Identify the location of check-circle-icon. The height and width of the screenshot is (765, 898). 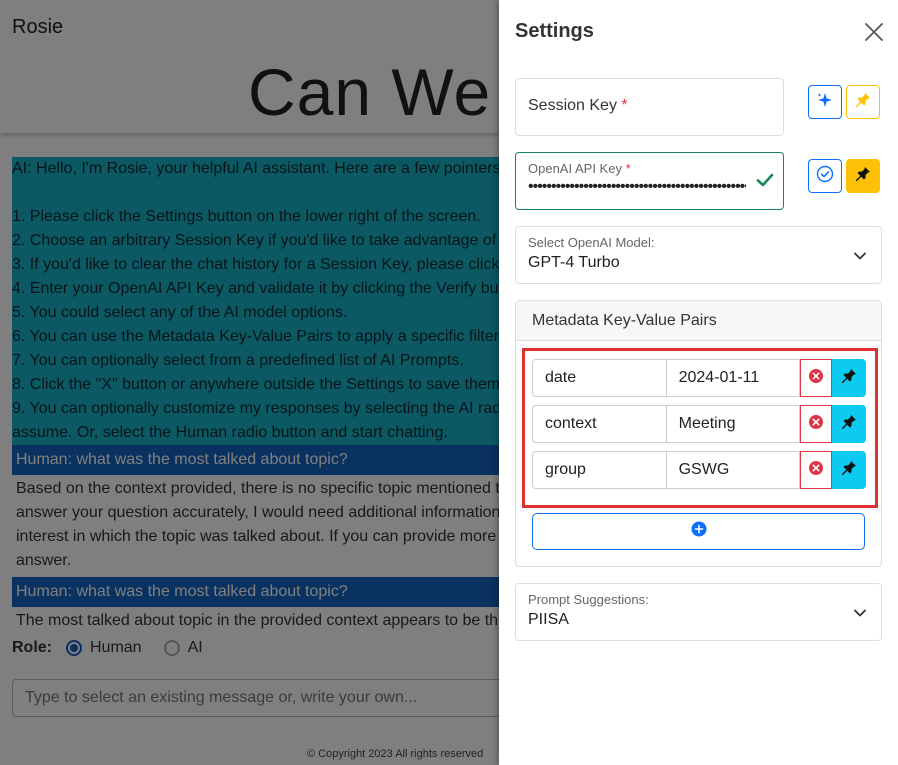
(825, 176).